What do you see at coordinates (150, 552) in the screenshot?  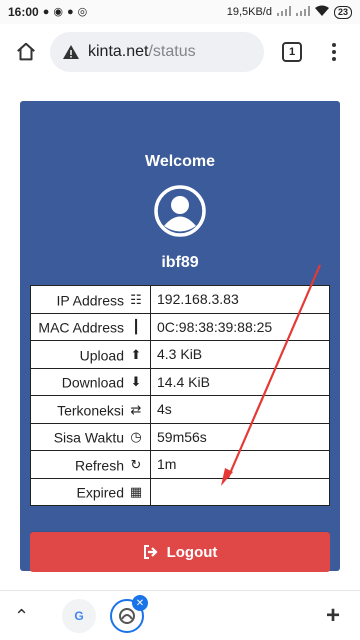 I see `sign-out-icon` at bounding box center [150, 552].